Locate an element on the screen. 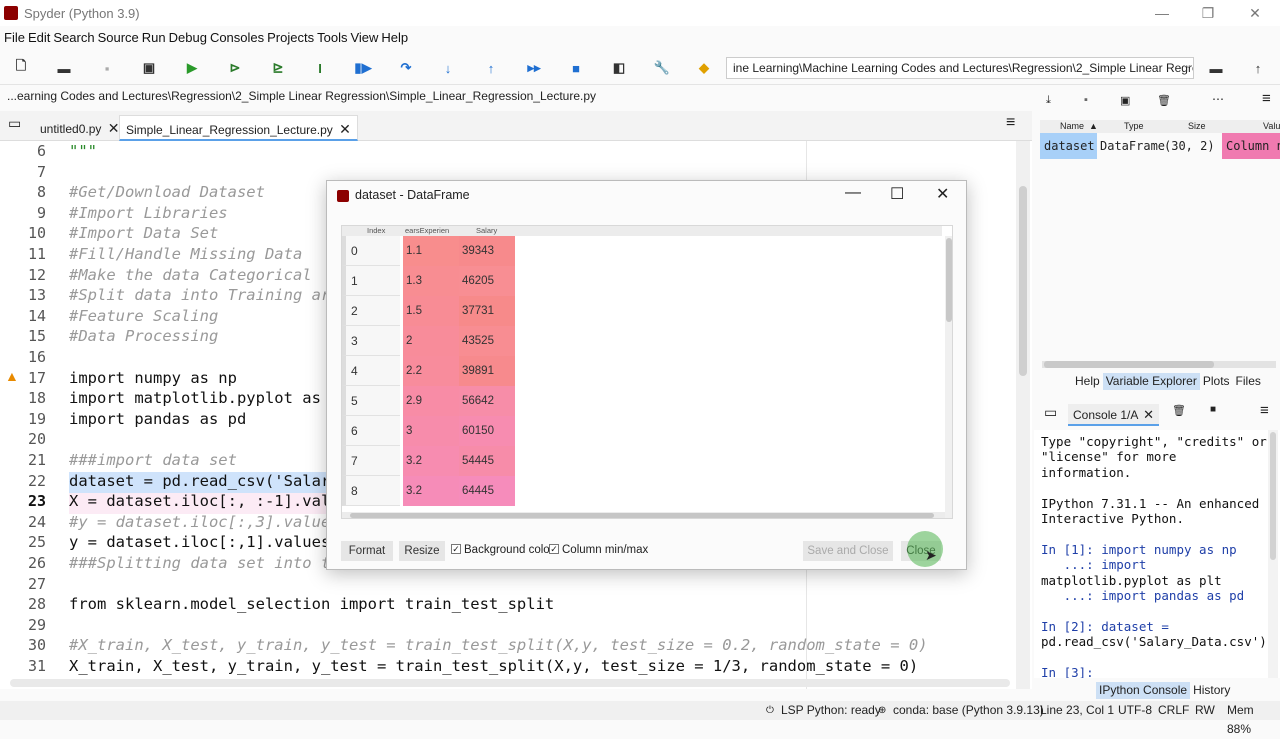 The height and width of the screenshot is (739, 1280). years-experience-cell: 1.5 is located at coordinates (431, 311).